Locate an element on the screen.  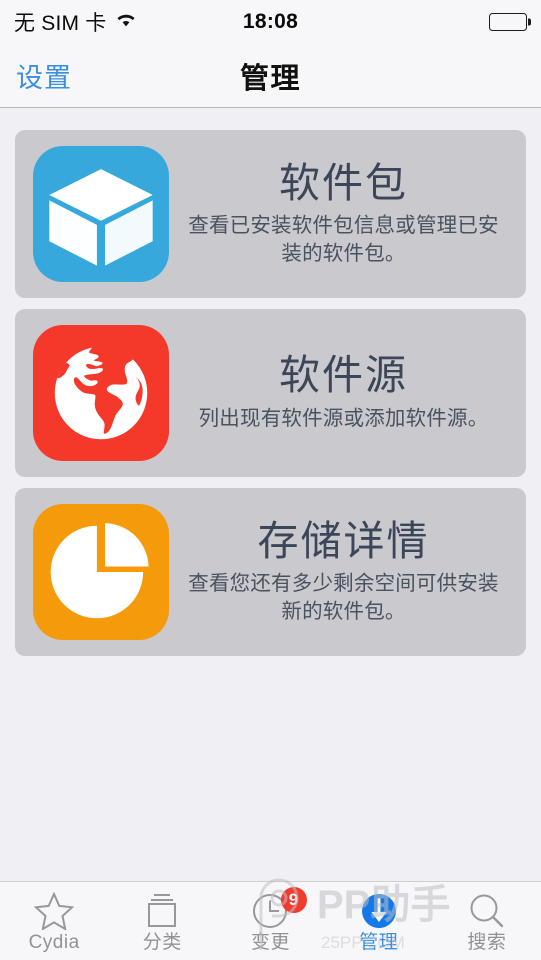
page-title: 管理 is located at coordinates (270, 78).